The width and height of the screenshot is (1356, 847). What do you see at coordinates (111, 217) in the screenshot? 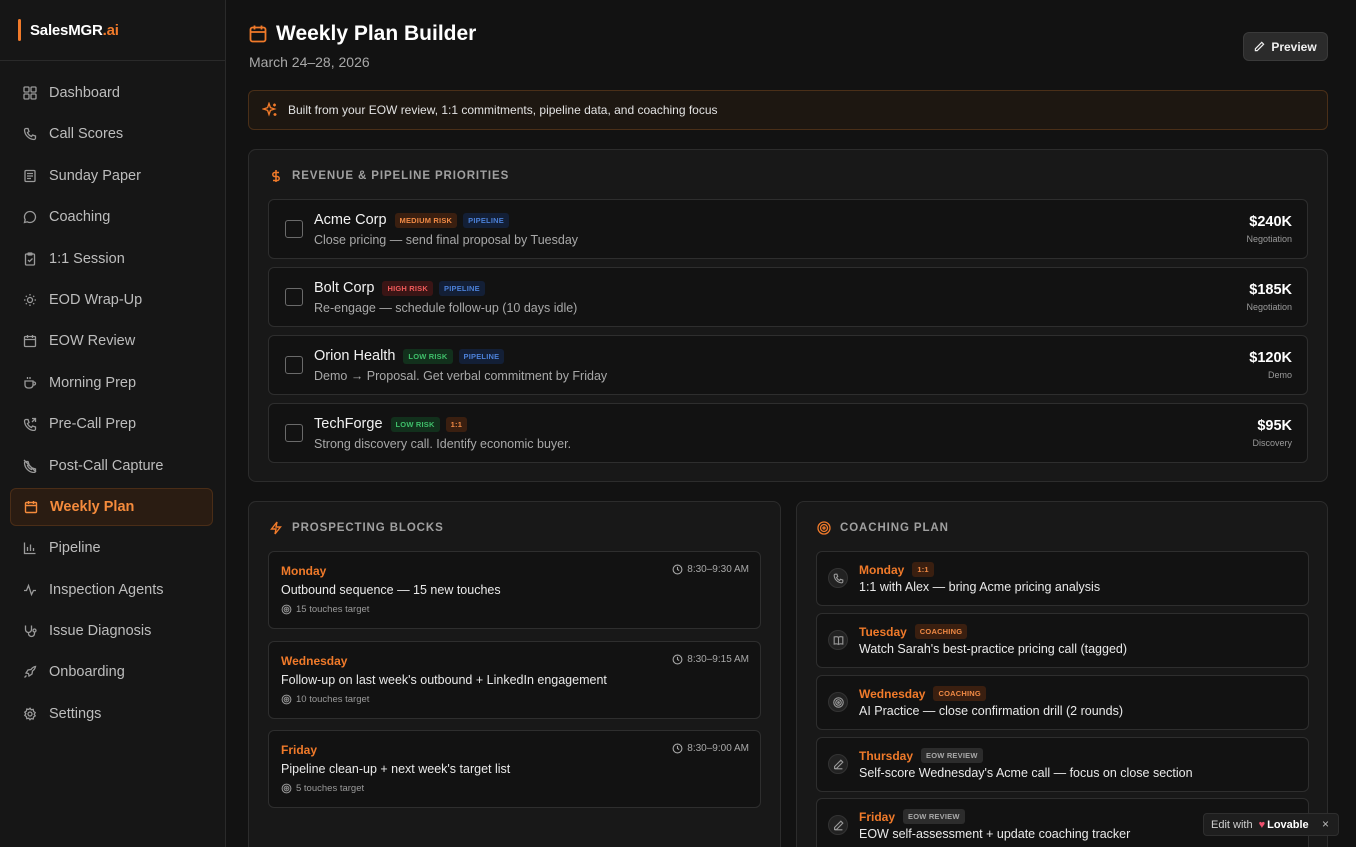
I see `sidebar-item-coaching: Coaching` at bounding box center [111, 217].